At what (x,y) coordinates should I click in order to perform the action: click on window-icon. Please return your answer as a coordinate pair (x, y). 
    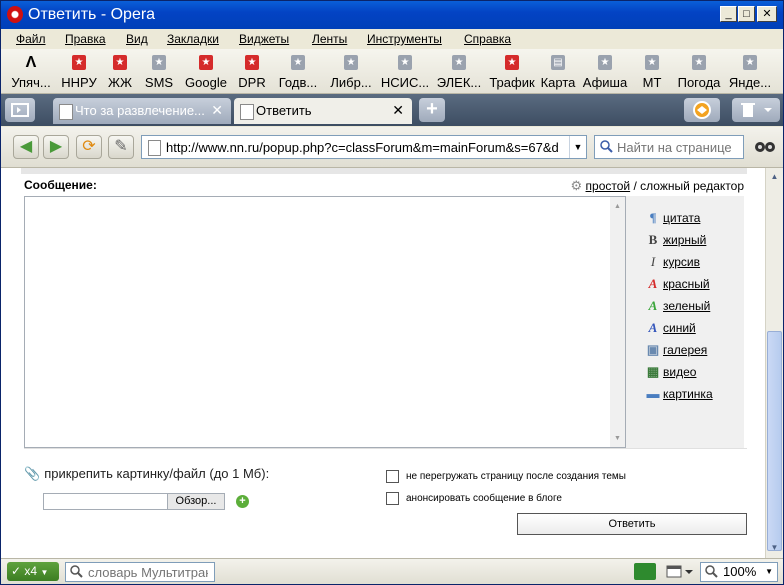
    Looking at the image, I should click on (679, 571).